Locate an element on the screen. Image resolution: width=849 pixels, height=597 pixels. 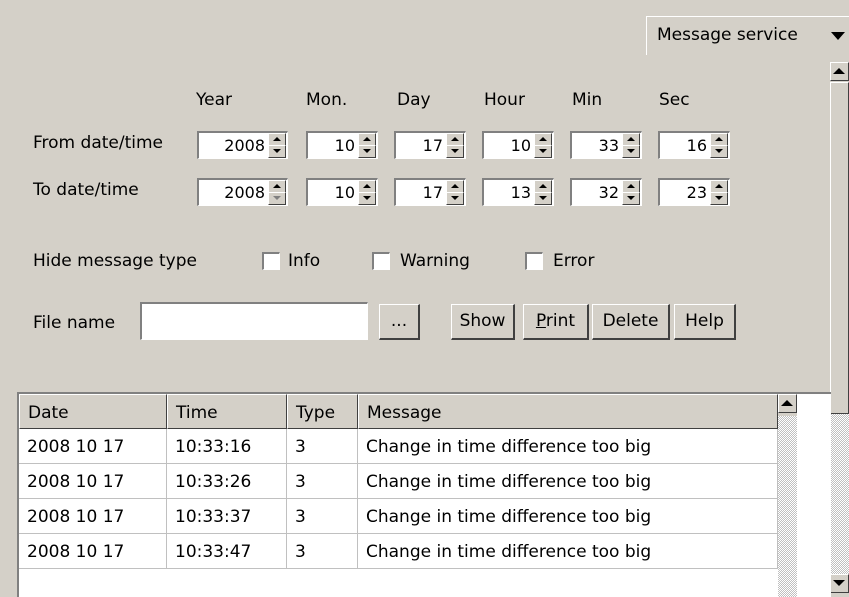
from-hour-spinner: 10 is located at coordinates (518, 145).